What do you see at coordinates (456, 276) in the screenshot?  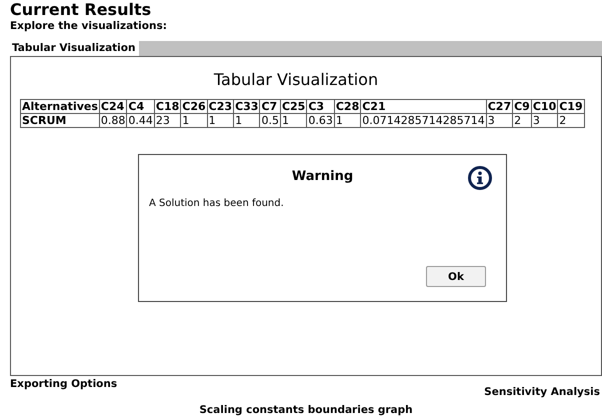 I see `ok-button: Ok` at bounding box center [456, 276].